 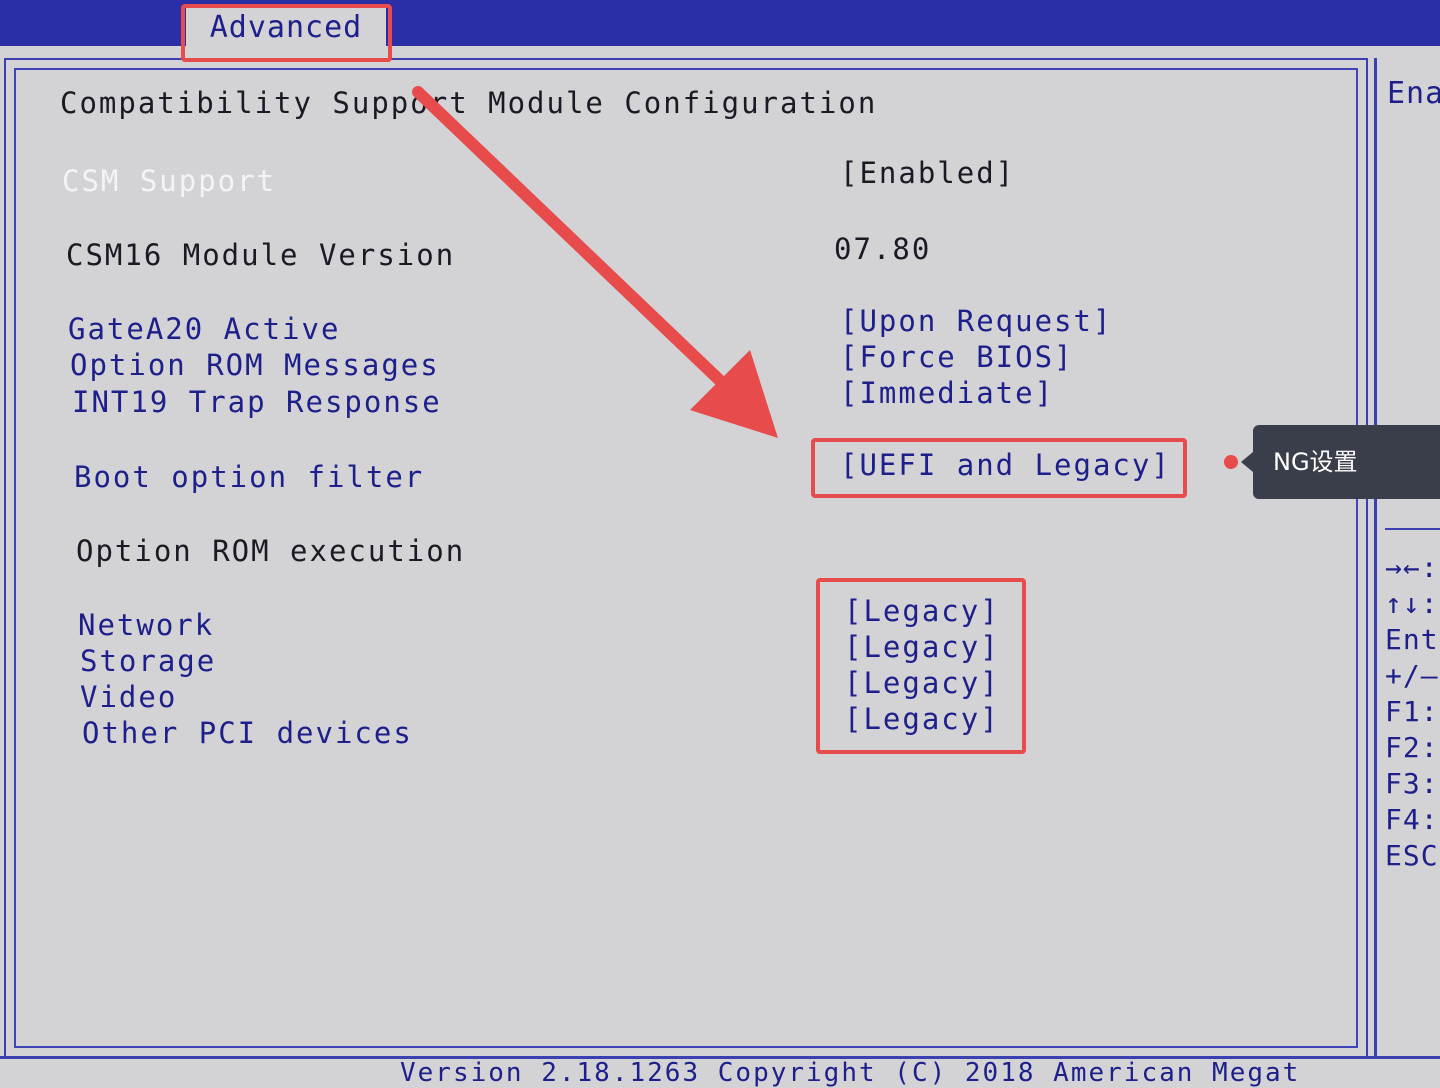 I want to click on tooltip-pointer, so click(x=1247, y=462).